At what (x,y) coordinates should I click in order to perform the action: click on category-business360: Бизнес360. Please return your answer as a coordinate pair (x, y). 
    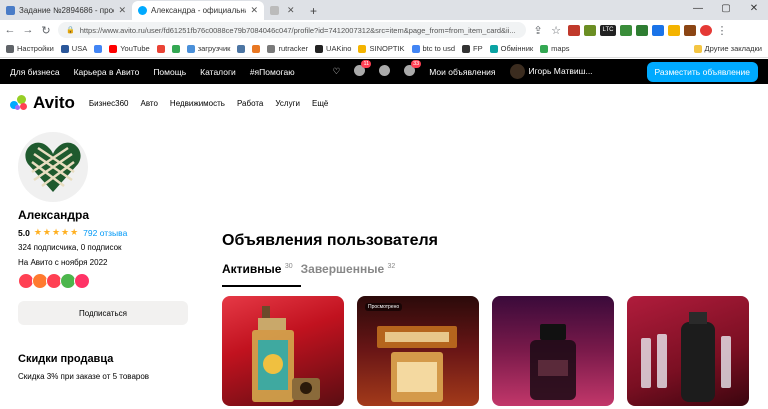
    Looking at the image, I should click on (109, 103).